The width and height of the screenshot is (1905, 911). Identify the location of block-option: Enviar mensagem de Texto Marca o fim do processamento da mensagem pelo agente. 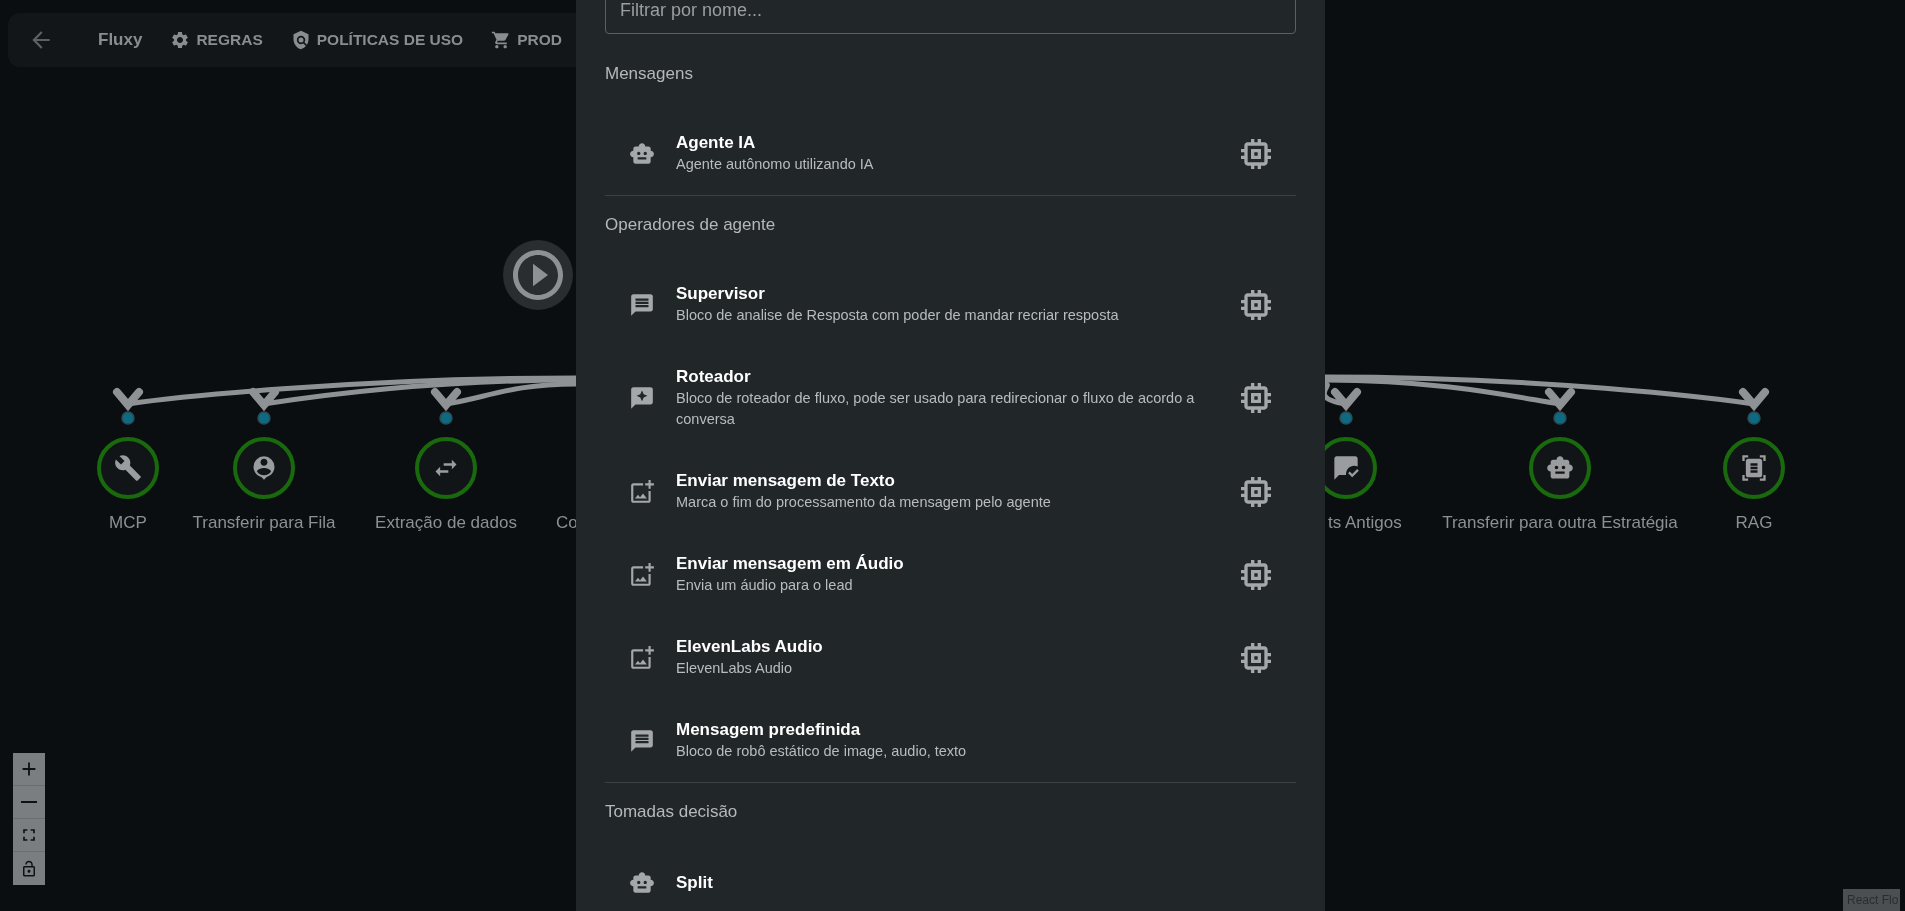
(950, 491).